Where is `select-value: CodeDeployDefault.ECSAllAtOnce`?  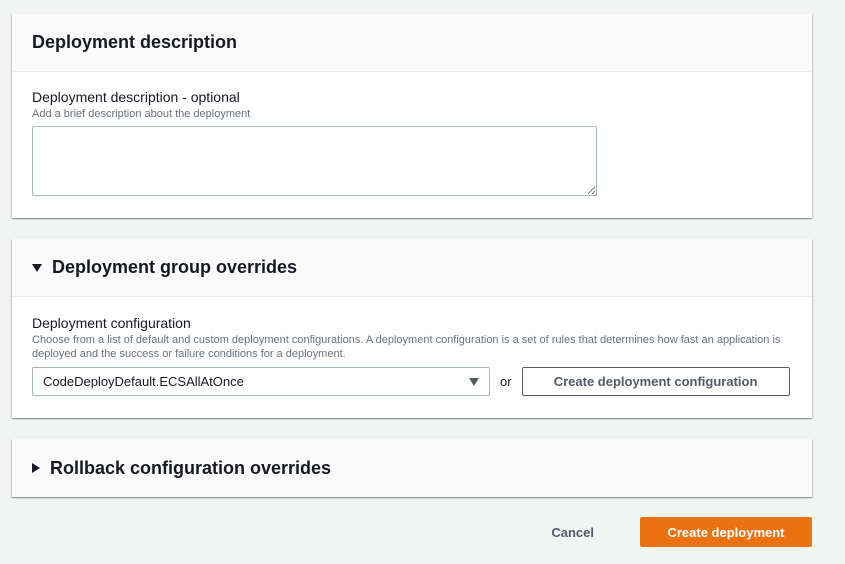 select-value: CodeDeployDefault.ECSAllAtOnce is located at coordinates (143, 381).